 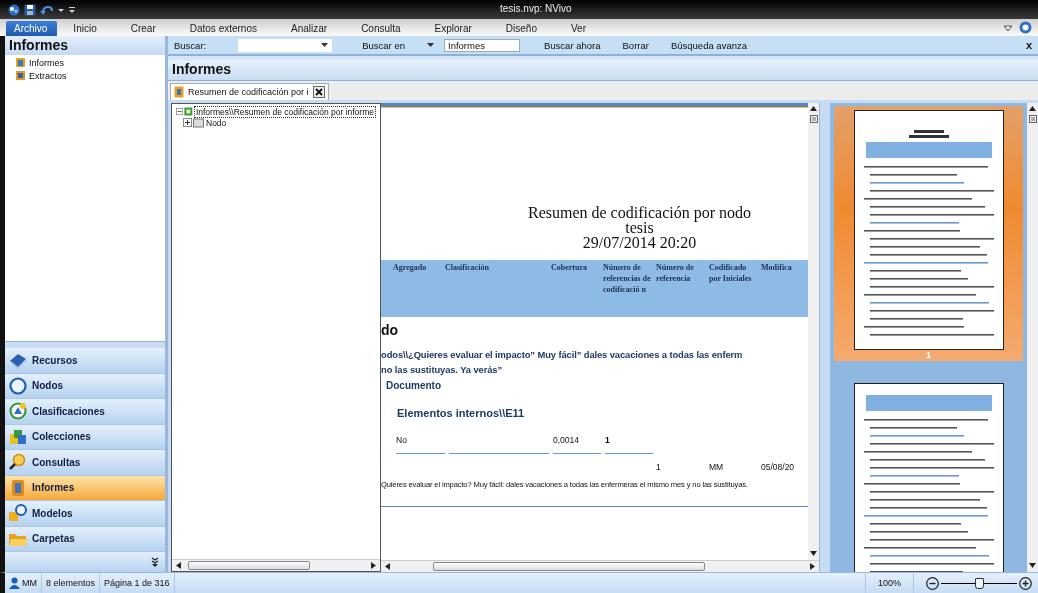 I want to click on find-bar-button: Búsqueda avanza, so click(x=708, y=45).